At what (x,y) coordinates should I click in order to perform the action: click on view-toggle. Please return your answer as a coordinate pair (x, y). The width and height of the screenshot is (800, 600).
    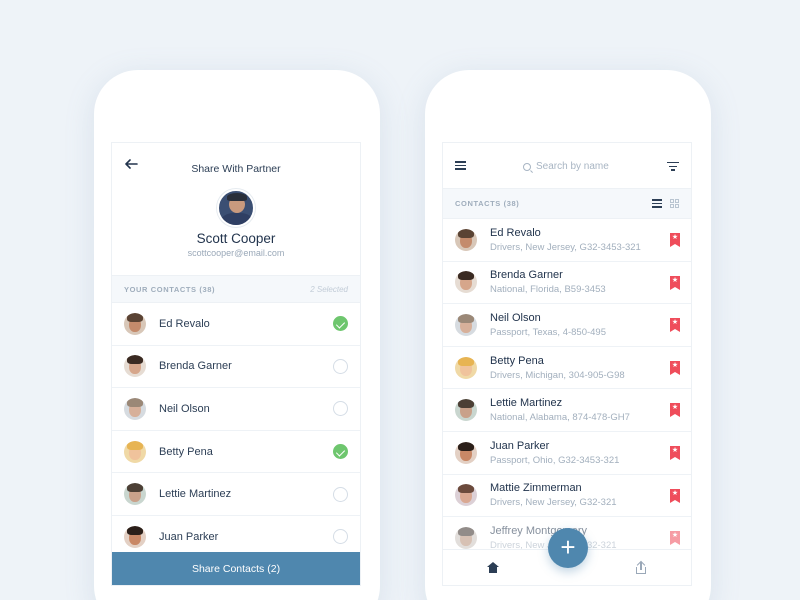
    Looking at the image, I should click on (665, 203).